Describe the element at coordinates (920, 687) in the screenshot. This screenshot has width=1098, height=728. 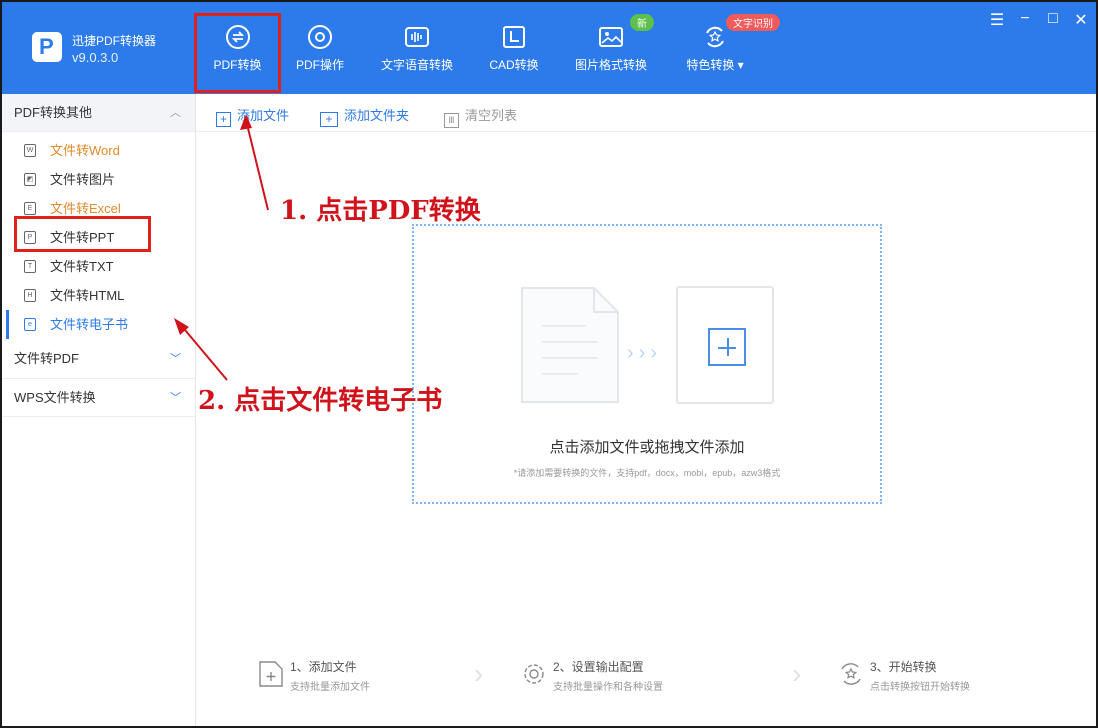
I see `step-subtitle: 点击转换按钮开始转换` at that location.